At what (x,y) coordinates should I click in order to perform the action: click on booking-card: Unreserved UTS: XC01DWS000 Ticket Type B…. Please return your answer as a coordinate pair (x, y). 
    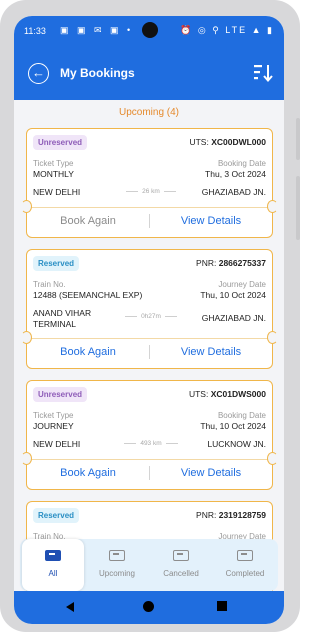
    Looking at the image, I should click on (149, 435).